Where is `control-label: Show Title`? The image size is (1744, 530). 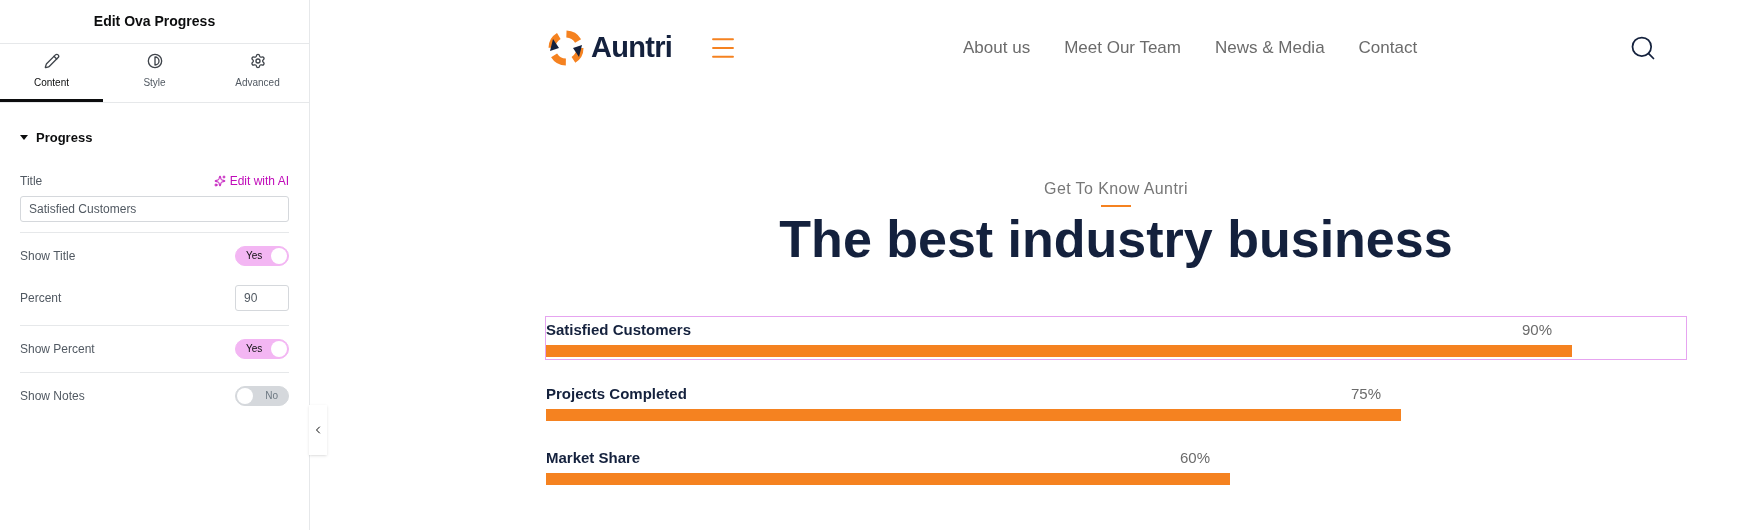
control-label: Show Title is located at coordinates (48, 256).